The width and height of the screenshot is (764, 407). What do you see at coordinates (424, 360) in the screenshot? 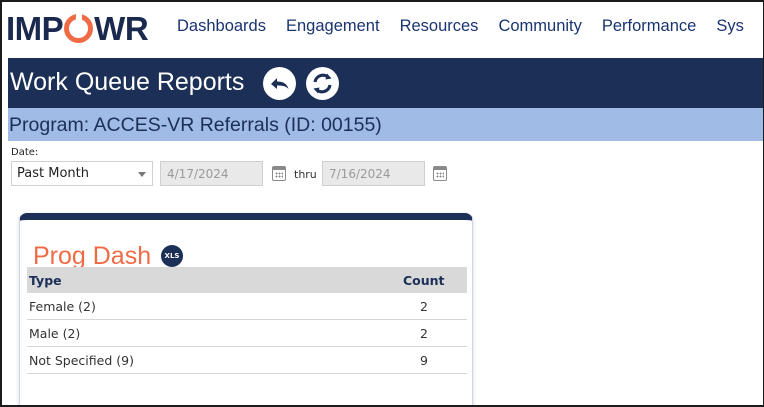
I see `row-count: 9` at bounding box center [424, 360].